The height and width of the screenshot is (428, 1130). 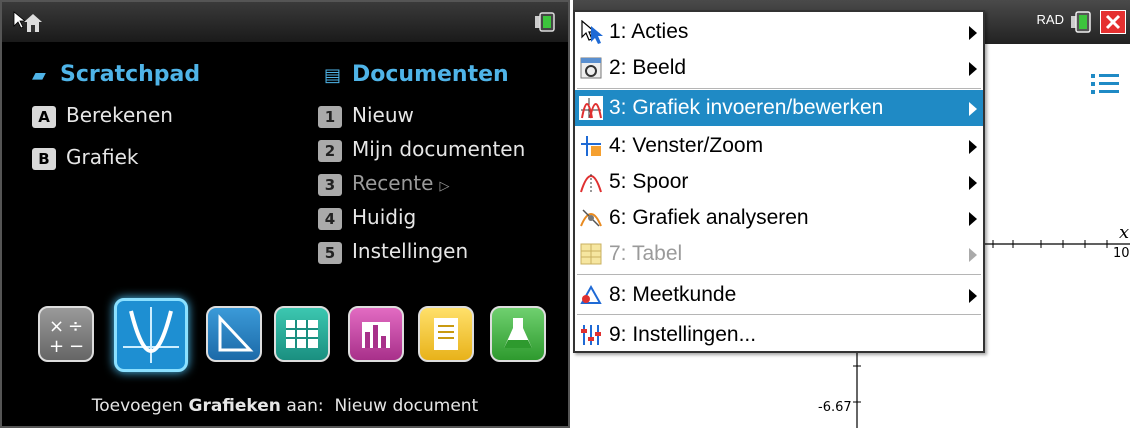 I want to click on status-footer: Toevoegen Grafieken aan: Nieuw document, so click(x=285, y=406).